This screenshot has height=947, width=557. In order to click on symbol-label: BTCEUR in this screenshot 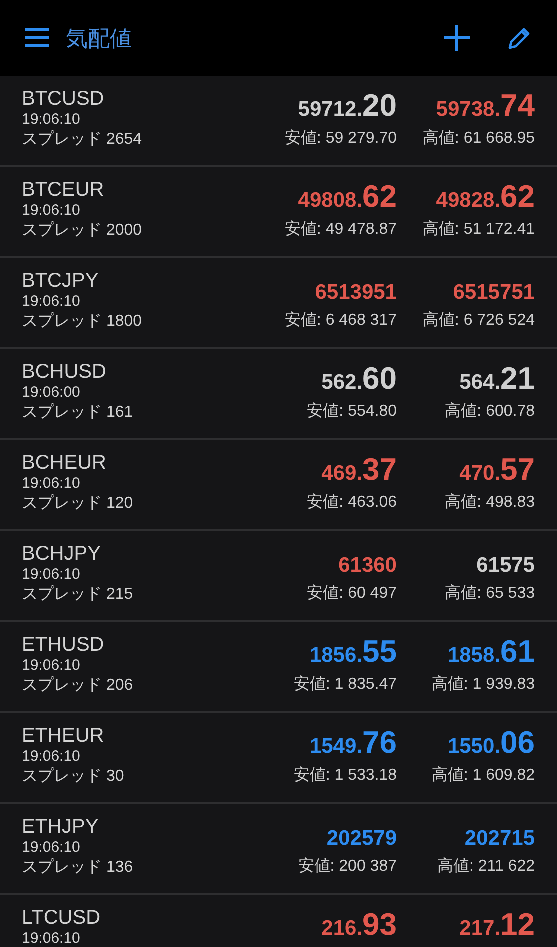, I will do `click(64, 190)`.